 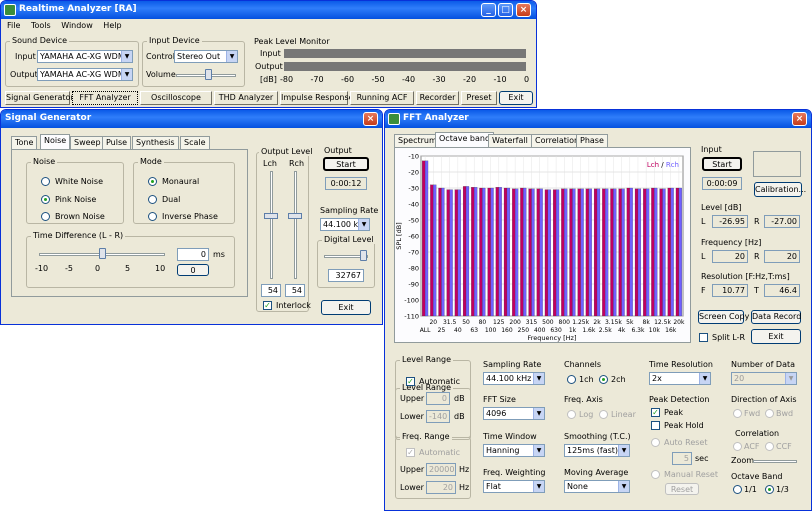 What do you see at coordinates (769, 446) in the screenshot?
I see `ccf-radio` at bounding box center [769, 446].